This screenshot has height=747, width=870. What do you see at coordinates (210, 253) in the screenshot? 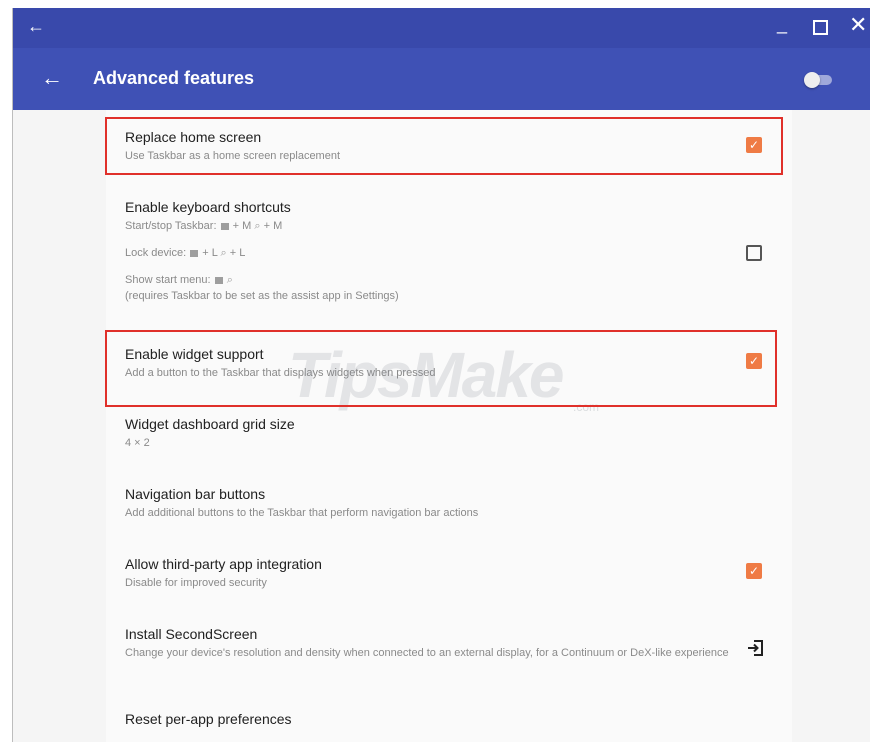
I see `shortcut-keys: + L` at bounding box center [210, 253].